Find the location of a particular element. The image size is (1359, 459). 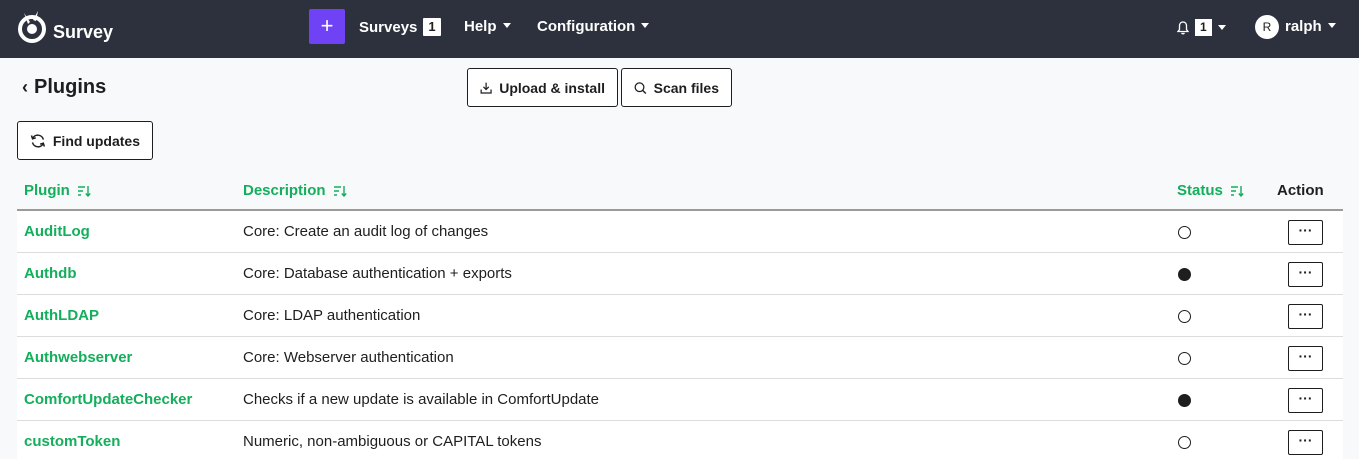

surveys-count-badge: 1 is located at coordinates (432, 27).